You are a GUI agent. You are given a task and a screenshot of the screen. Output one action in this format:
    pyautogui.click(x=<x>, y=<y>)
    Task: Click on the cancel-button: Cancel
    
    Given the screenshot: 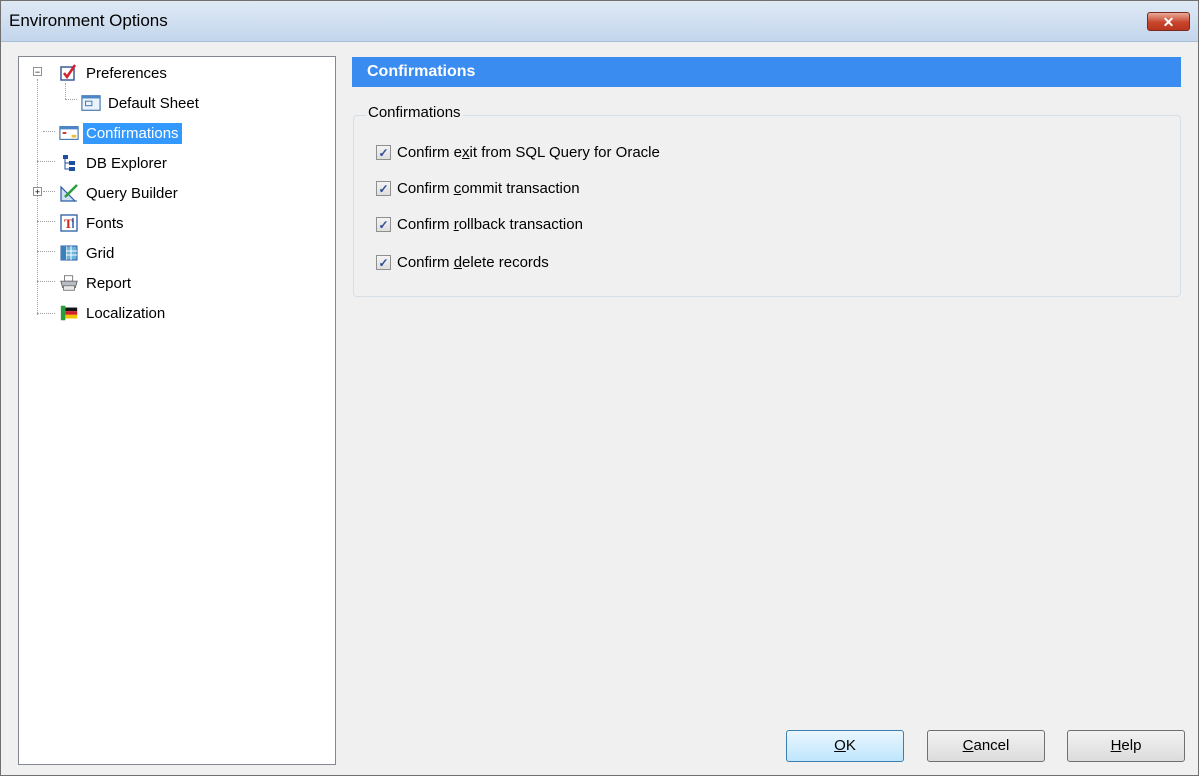 What is the action you would take?
    pyautogui.click(x=986, y=746)
    